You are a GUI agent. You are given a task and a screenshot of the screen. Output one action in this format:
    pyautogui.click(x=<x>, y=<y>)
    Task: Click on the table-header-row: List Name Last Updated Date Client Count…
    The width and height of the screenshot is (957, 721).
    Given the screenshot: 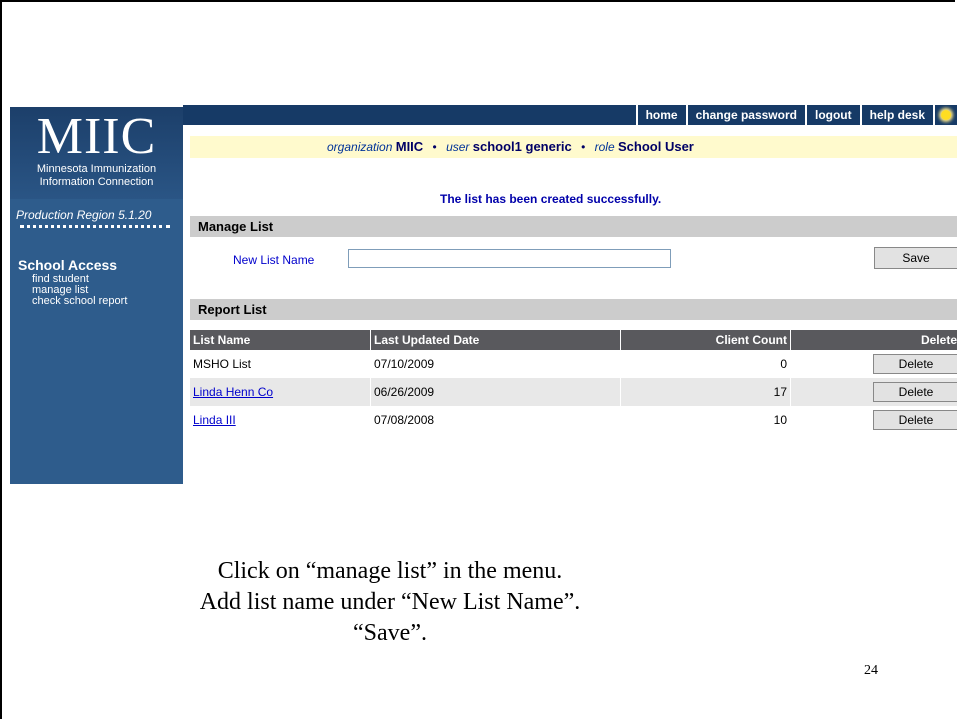 What is the action you would take?
    pyautogui.click(x=573, y=340)
    